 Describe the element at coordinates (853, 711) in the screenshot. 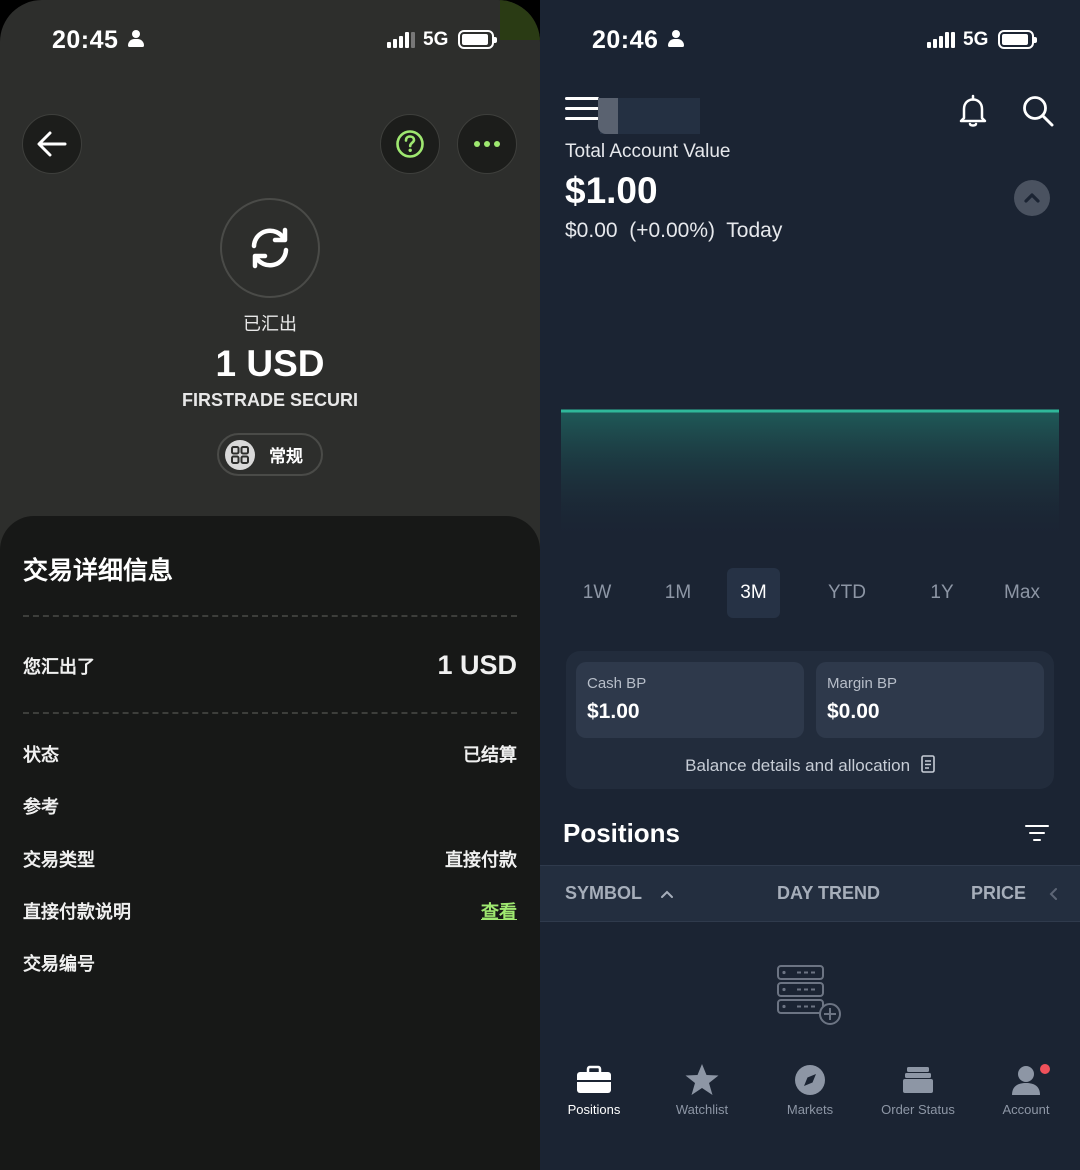

I see `margin-bp-value: $0.00` at that location.